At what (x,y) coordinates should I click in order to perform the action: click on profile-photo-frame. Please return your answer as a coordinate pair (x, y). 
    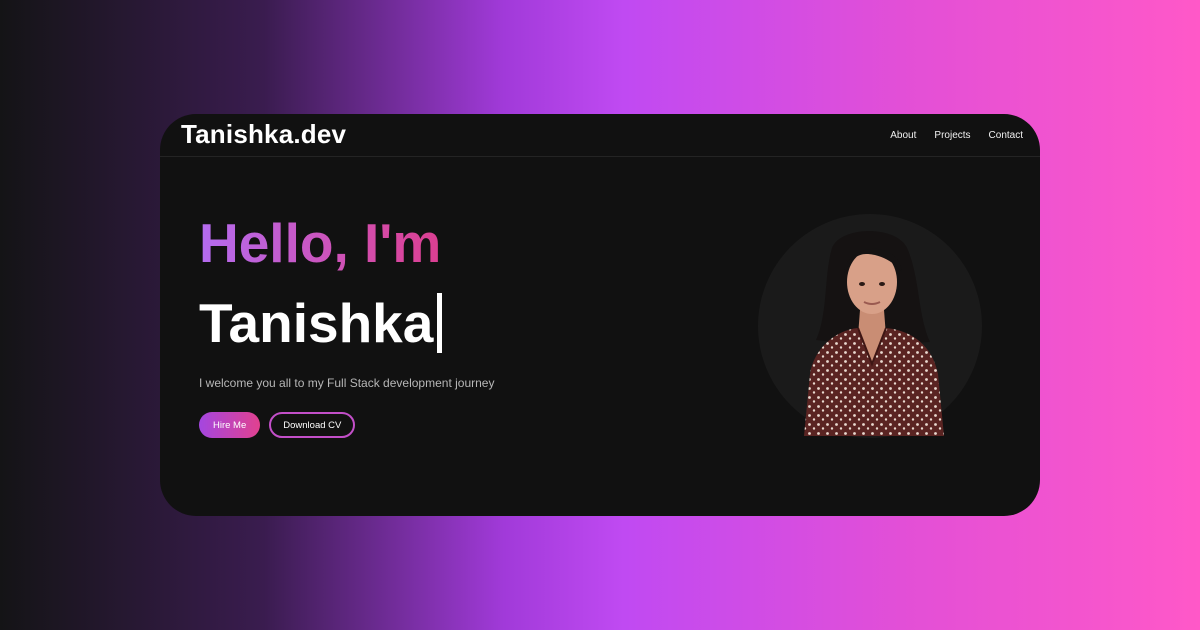
    Looking at the image, I should click on (870, 326).